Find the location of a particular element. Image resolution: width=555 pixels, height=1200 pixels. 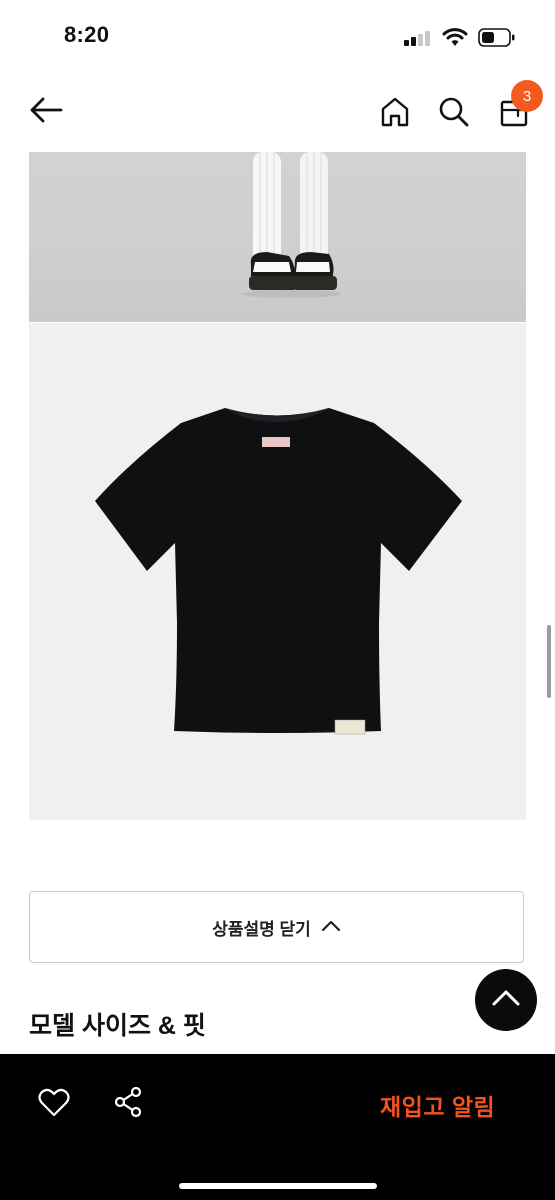

back-arrow-icon is located at coordinates (46, 110).